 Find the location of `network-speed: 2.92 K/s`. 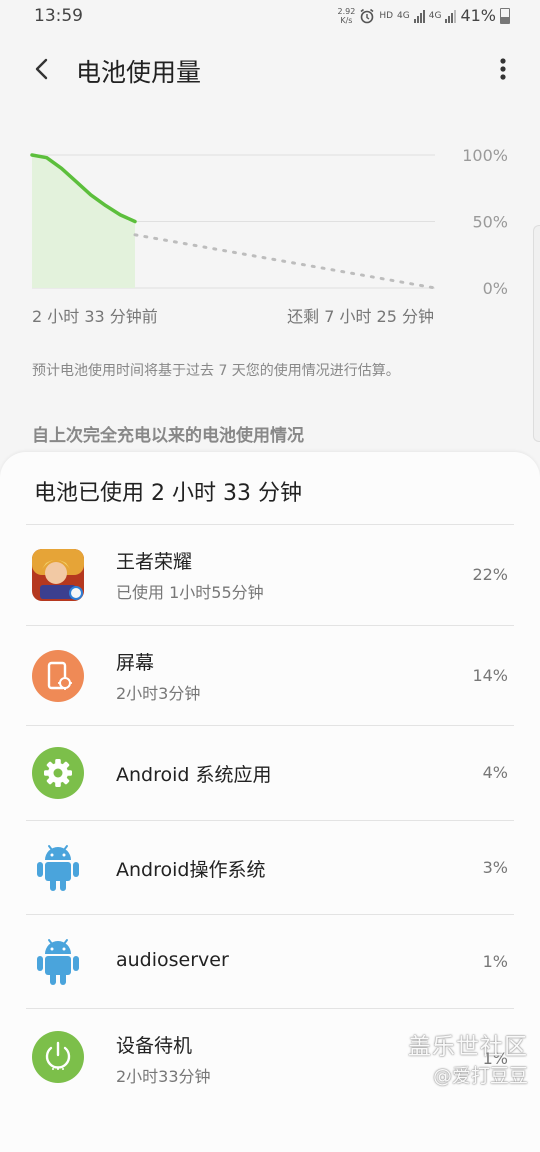

network-speed: 2.92 K/s is located at coordinates (346, 15).